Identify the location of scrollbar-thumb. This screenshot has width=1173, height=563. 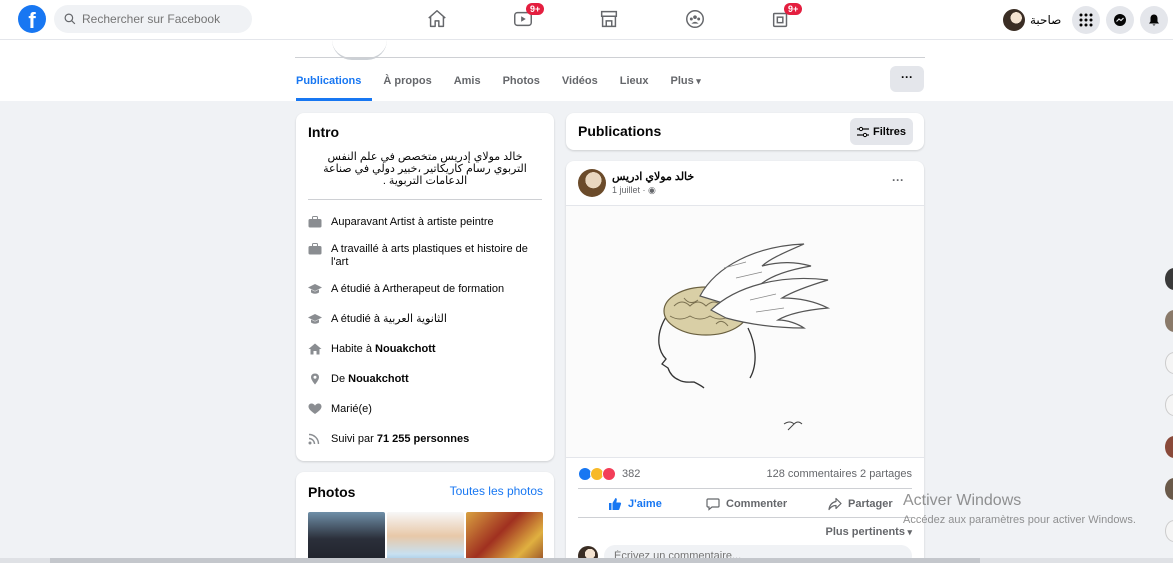
(515, 560).